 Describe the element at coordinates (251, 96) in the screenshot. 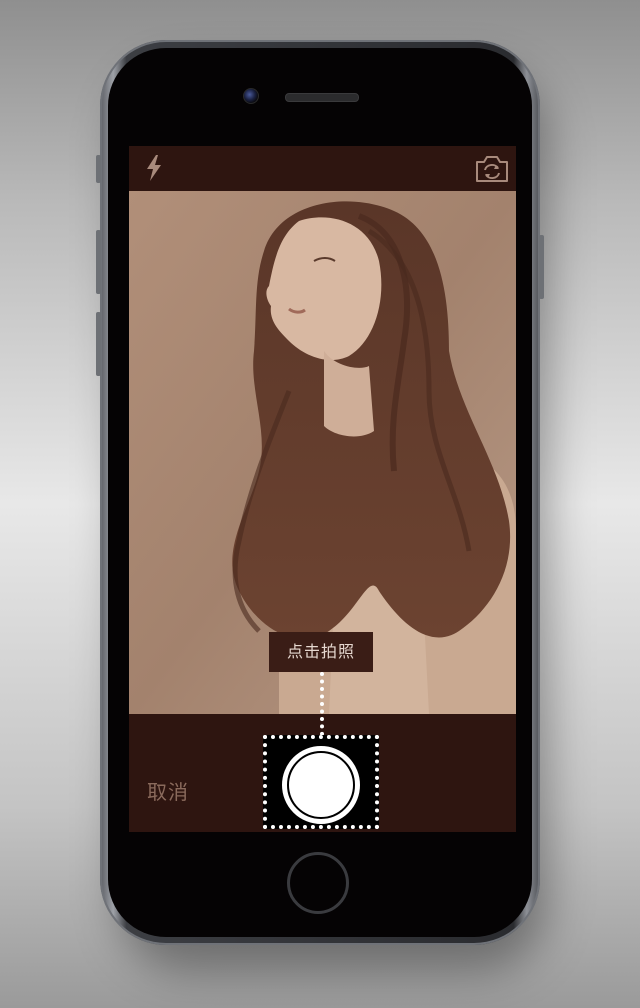

I see `front-camera` at that location.